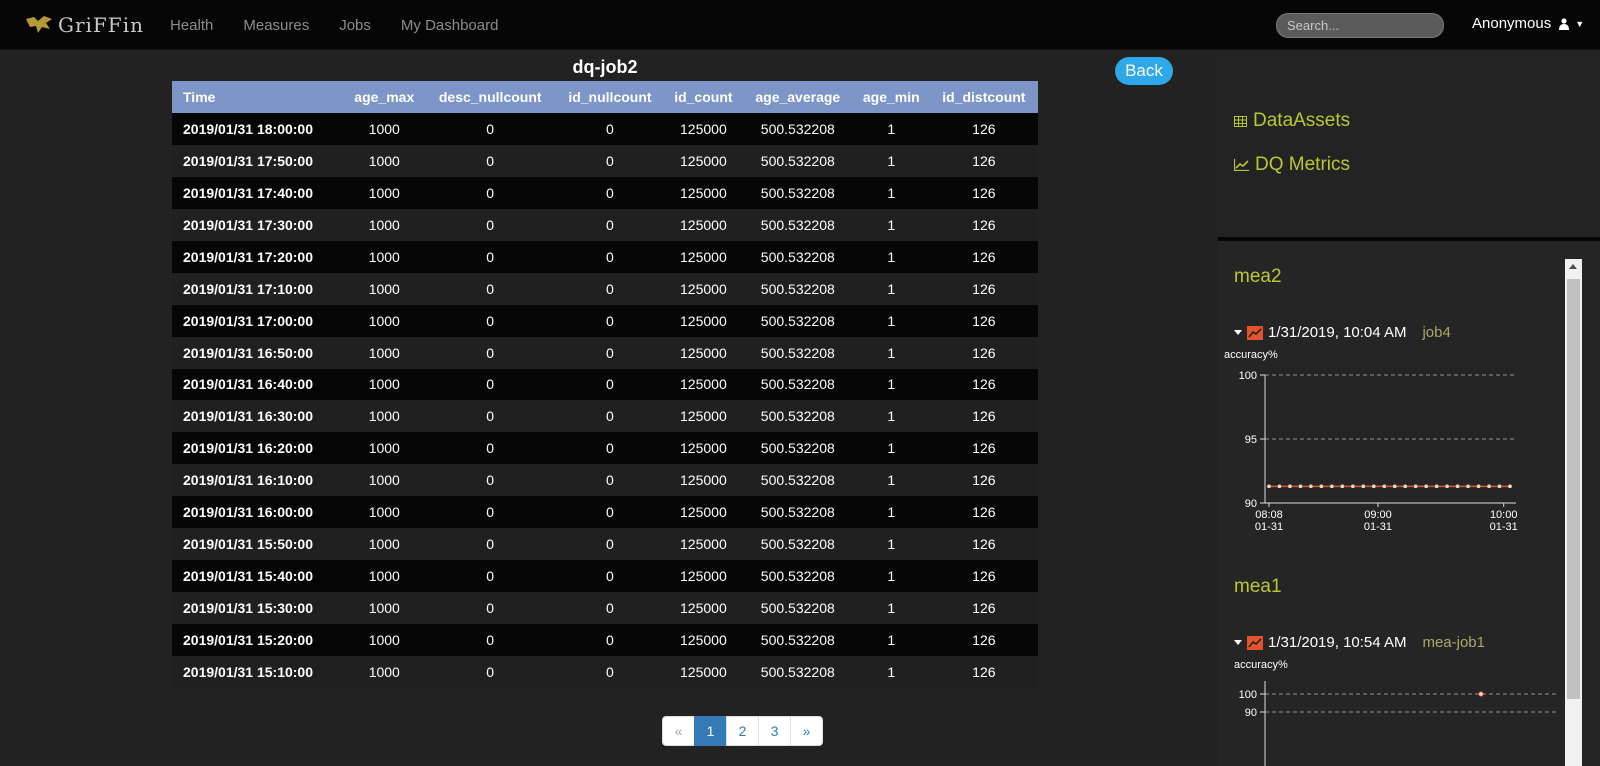  Describe the element at coordinates (84, 25) in the screenshot. I see `brand-logo: GriFFin` at that location.